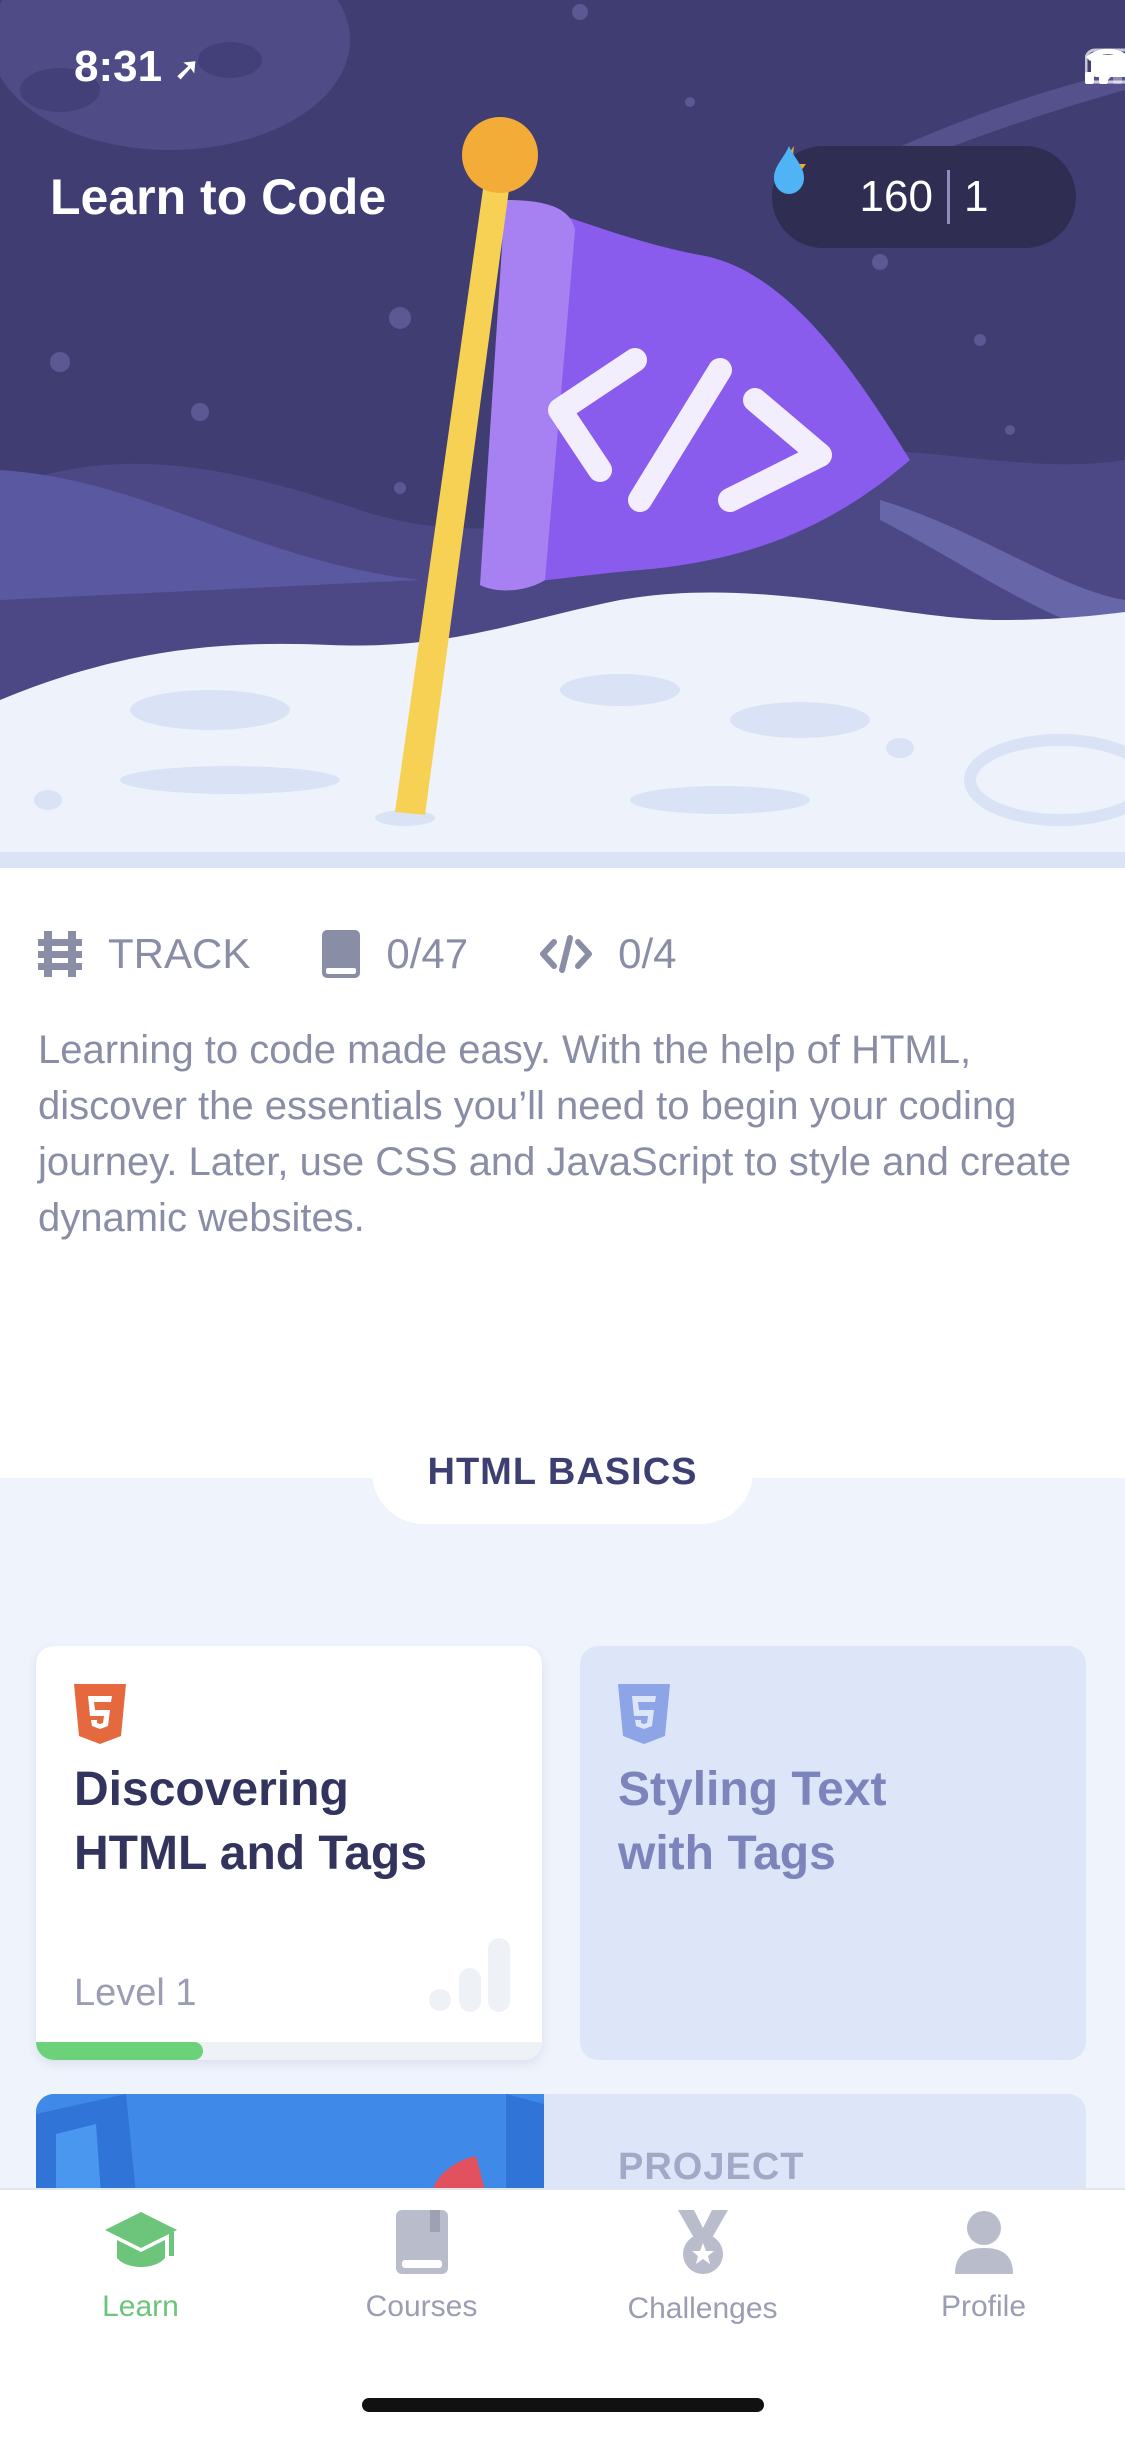  Describe the element at coordinates (250, 1822) in the screenshot. I see `course-title: Discovering HTML and Tags` at that location.